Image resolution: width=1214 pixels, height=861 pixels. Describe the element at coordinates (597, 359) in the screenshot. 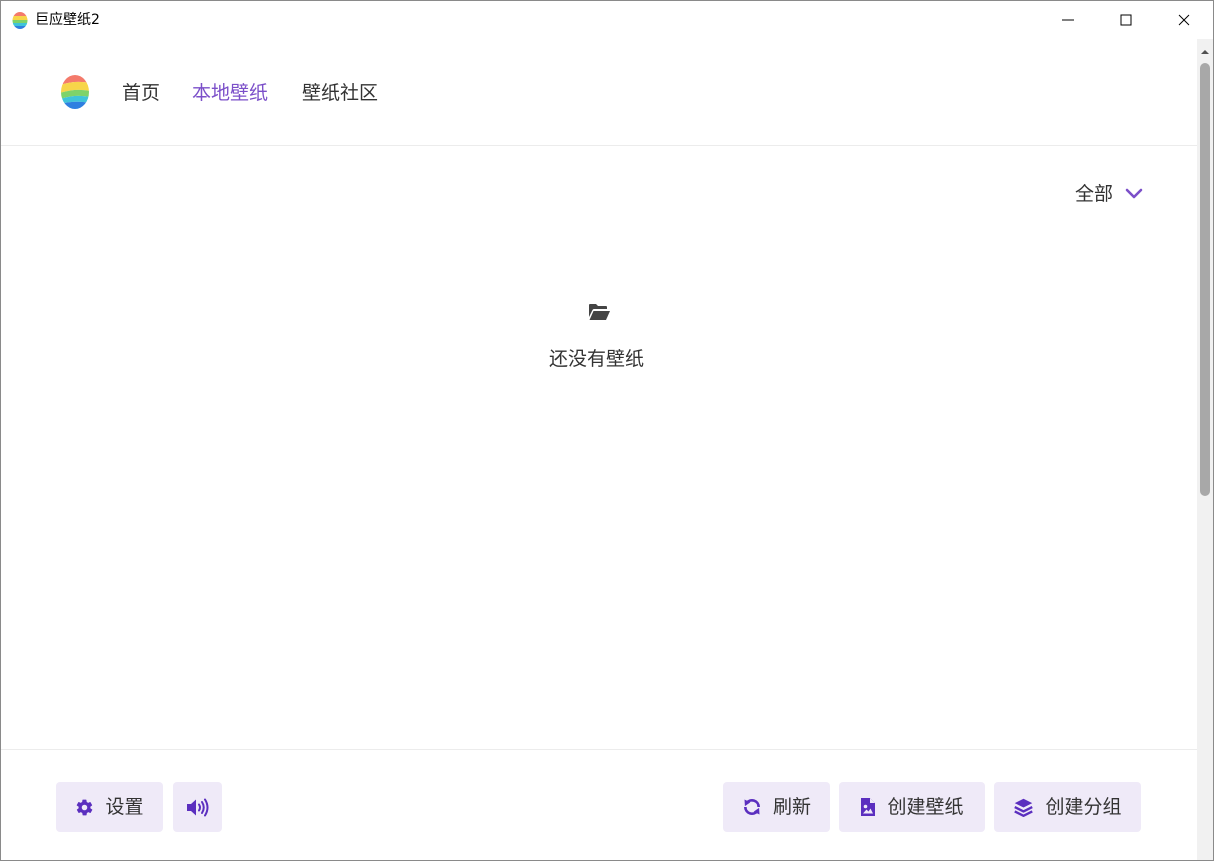

I see `empty-state-text: 还没有壁纸` at that location.